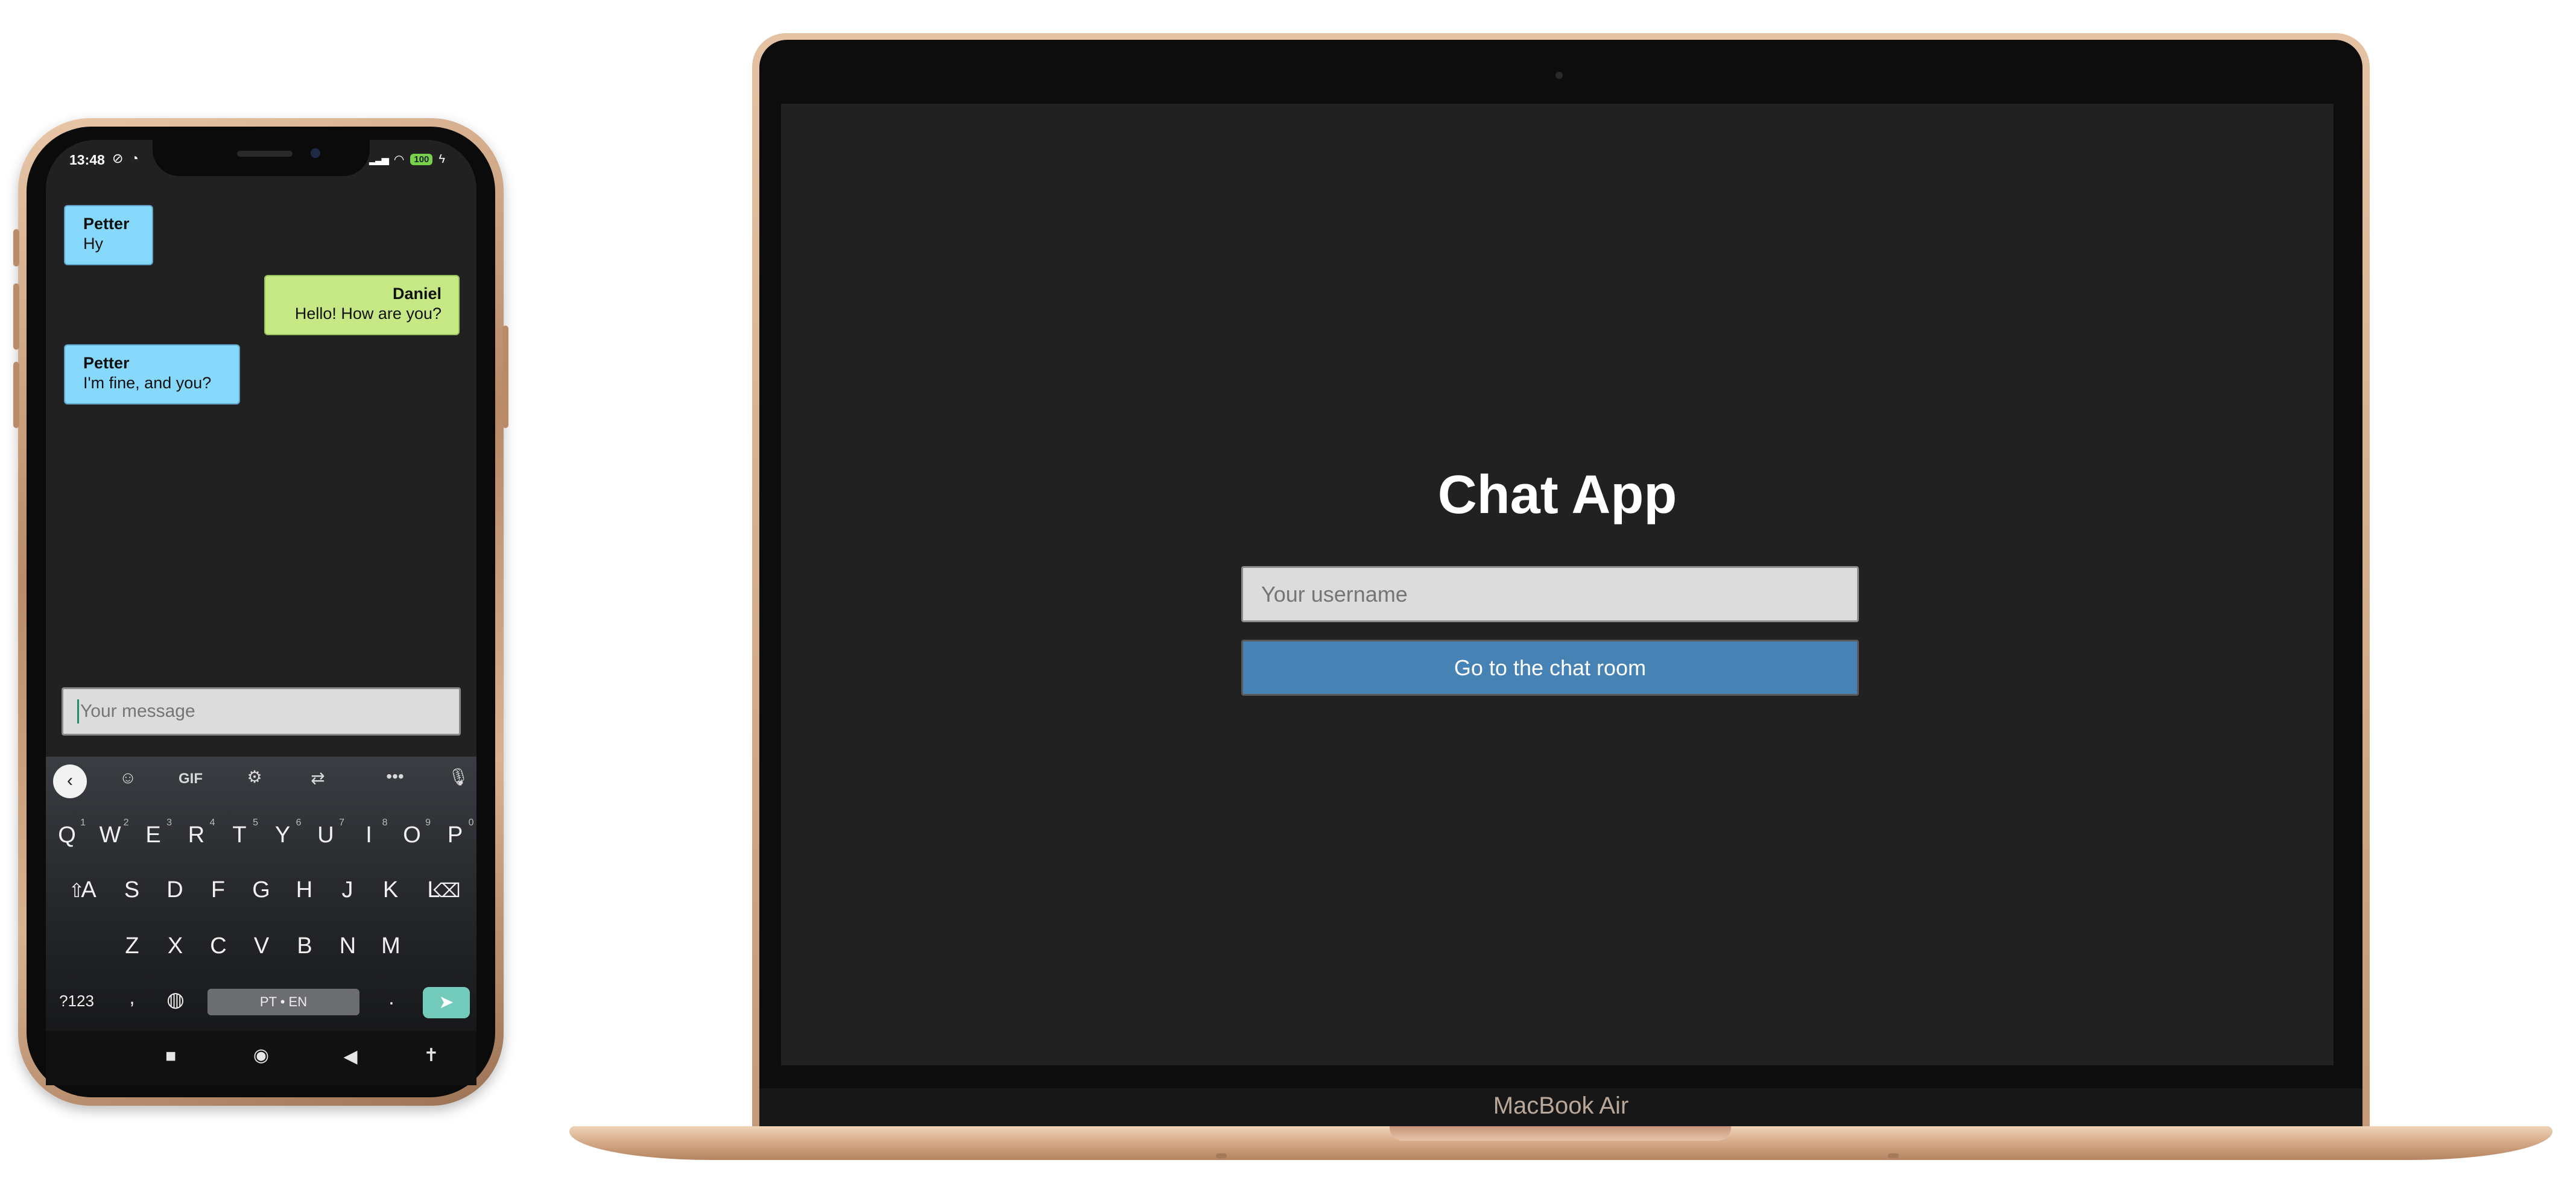 Image resolution: width=2576 pixels, height=1201 pixels. What do you see at coordinates (118, 158) in the screenshot?
I see `silent-icon: ⊘` at bounding box center [118, 158].